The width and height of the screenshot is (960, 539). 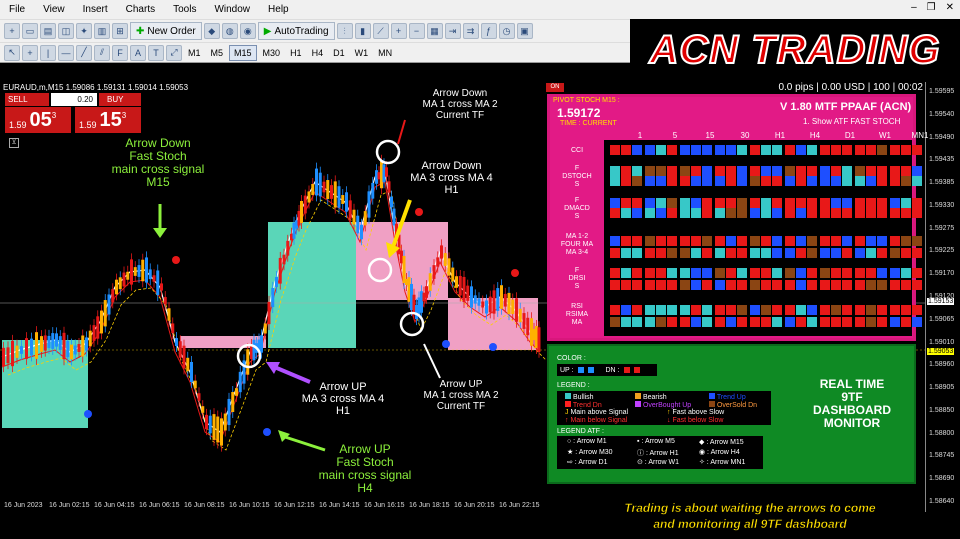 What do you see at coordinates (27, 99) in the screenshot?
I see `sell-button: SELL` at bounding box center [27, 99].